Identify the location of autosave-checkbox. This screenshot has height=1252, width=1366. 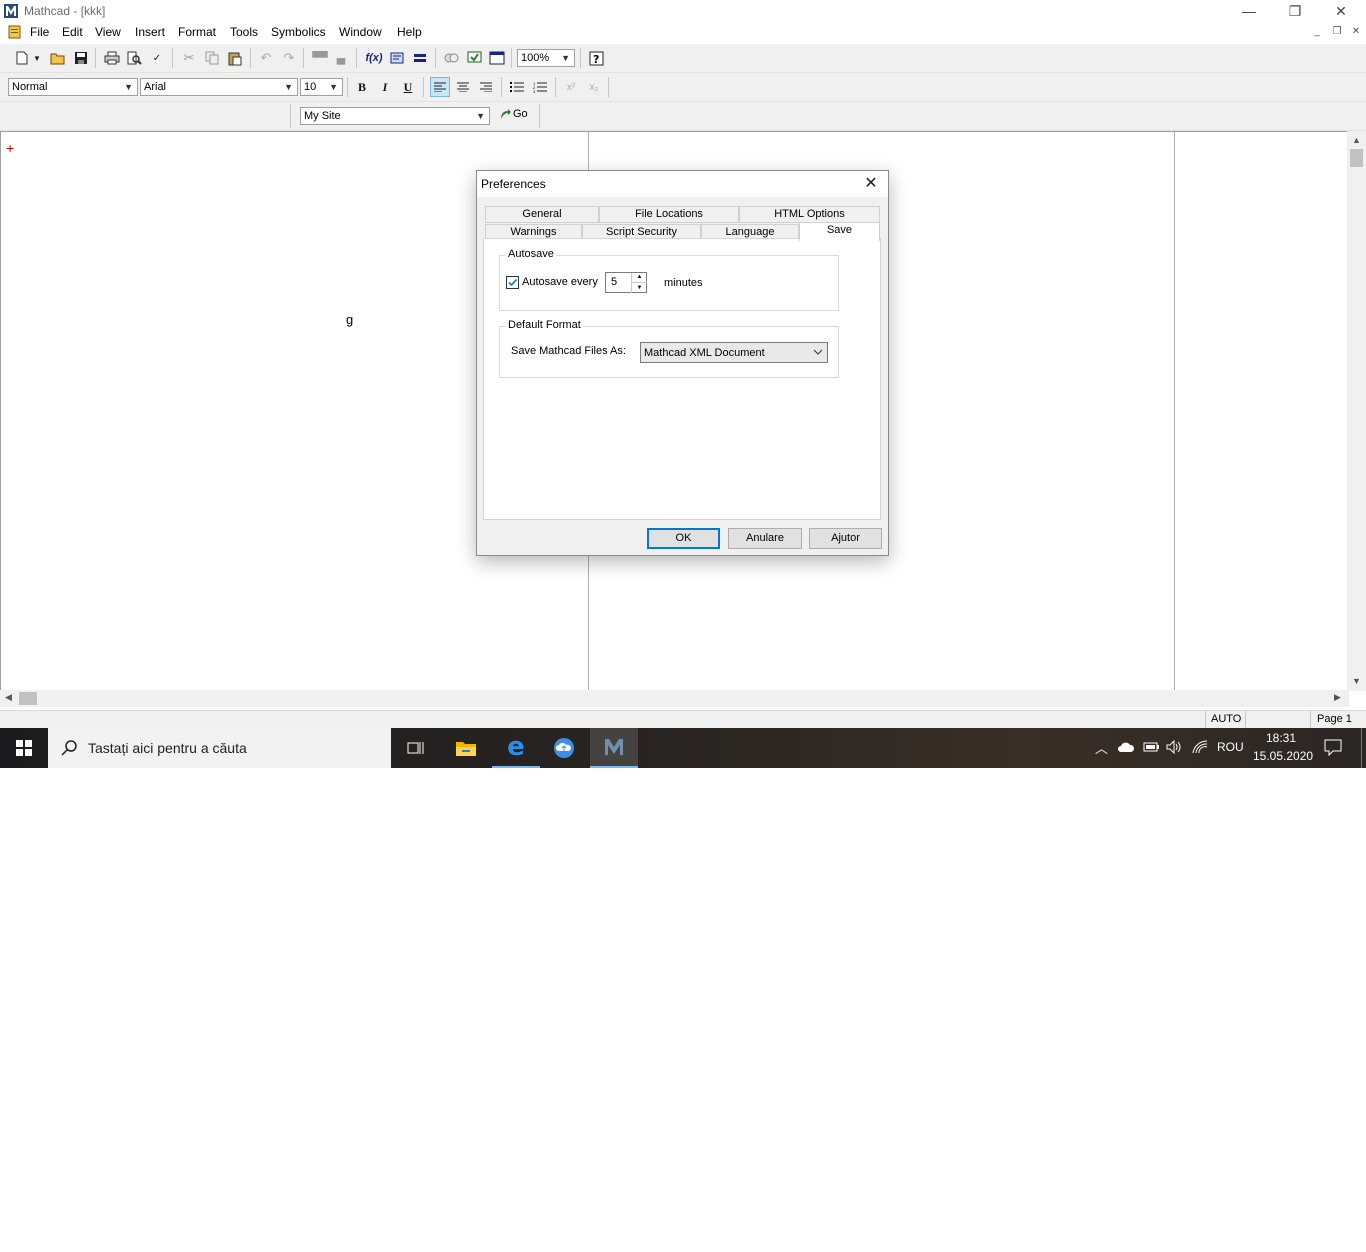
(512, 282).